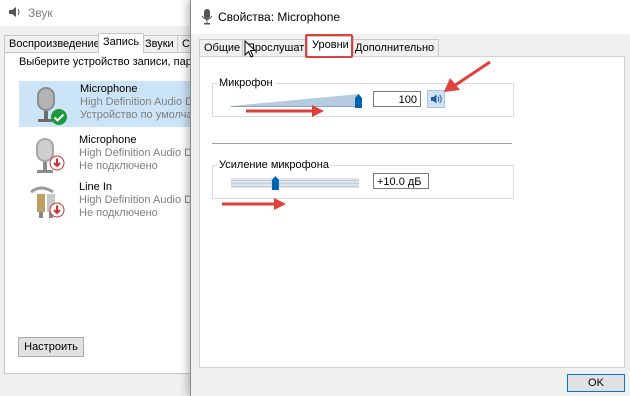 This screenshot has height=396, width=630. Describe the element at coordinates (274, 165) in the screenshot. I see `boost-group-label: Усиление микрофона` at that location.